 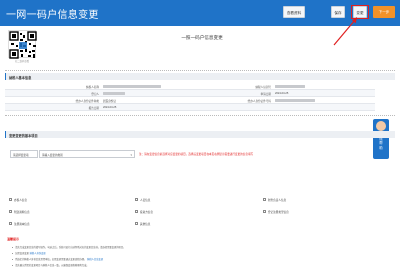 What do you see at coordinates (200, 134) in the screenshot?
I see `section-change-items-header: 变更变更的基本项目` at bounding box center [200, 134].